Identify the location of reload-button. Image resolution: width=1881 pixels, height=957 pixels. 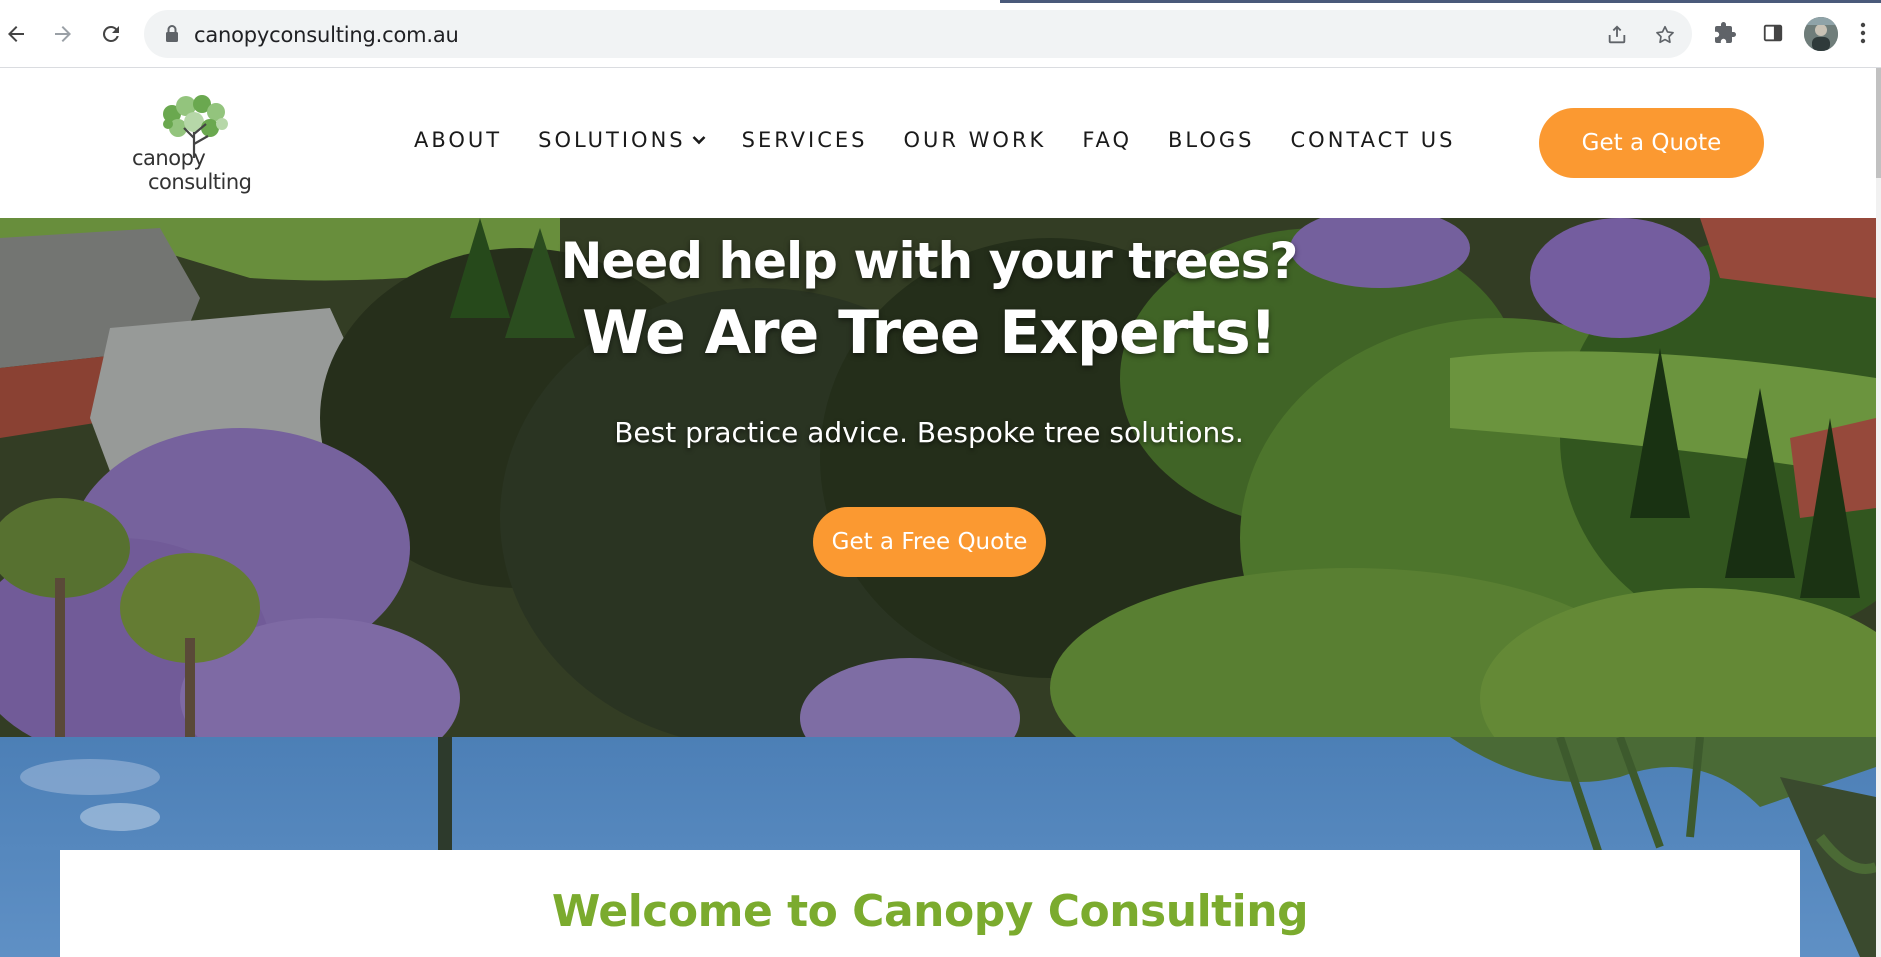
(111, 34).